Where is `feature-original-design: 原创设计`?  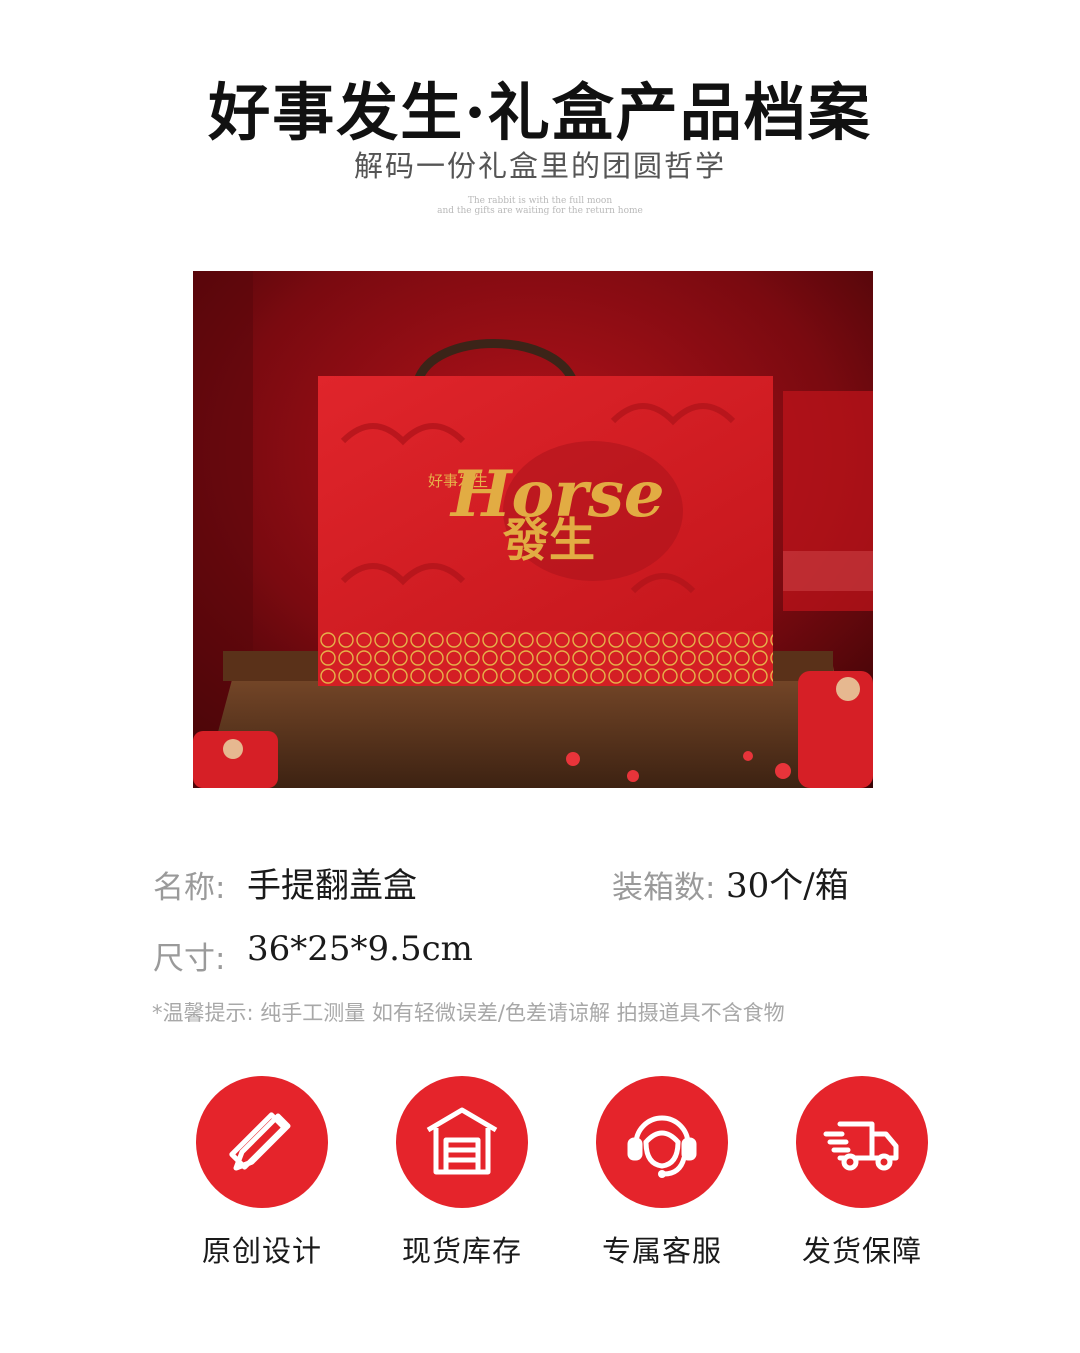 feature-original-design: 原创设计 is located at coordinates (262, 1173).